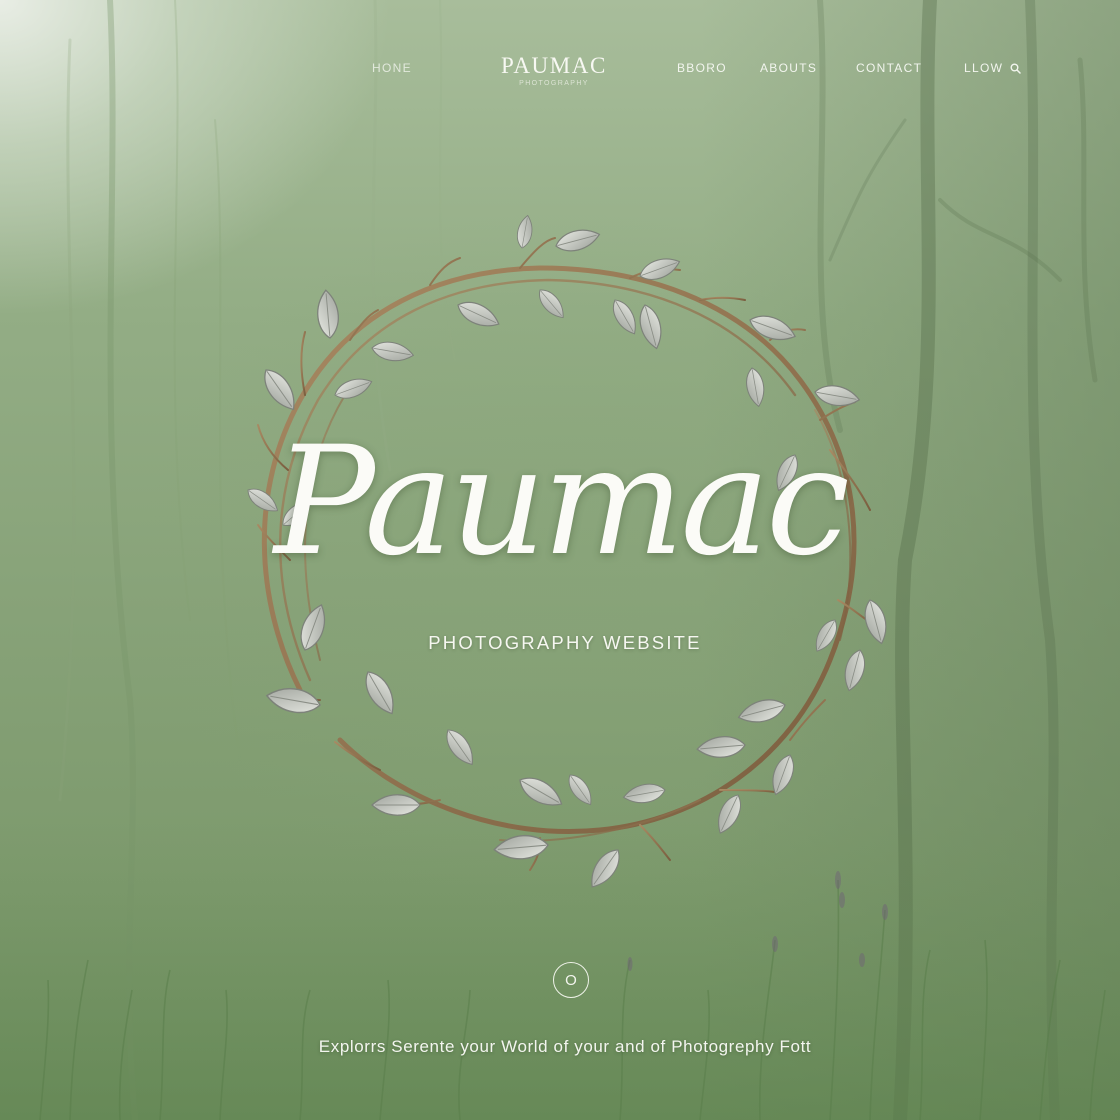  I want to click on hero-title: Paumac, so click(562, 502).